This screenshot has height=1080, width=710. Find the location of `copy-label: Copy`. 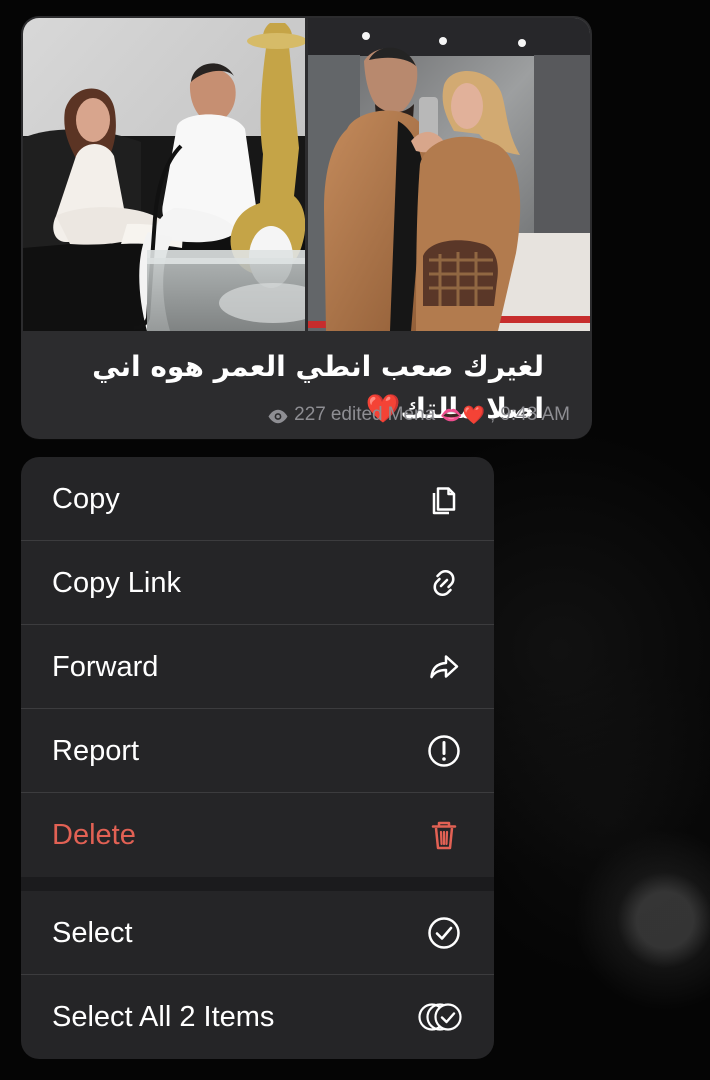

copy-label: Copy is located at coordinates (86, 498).